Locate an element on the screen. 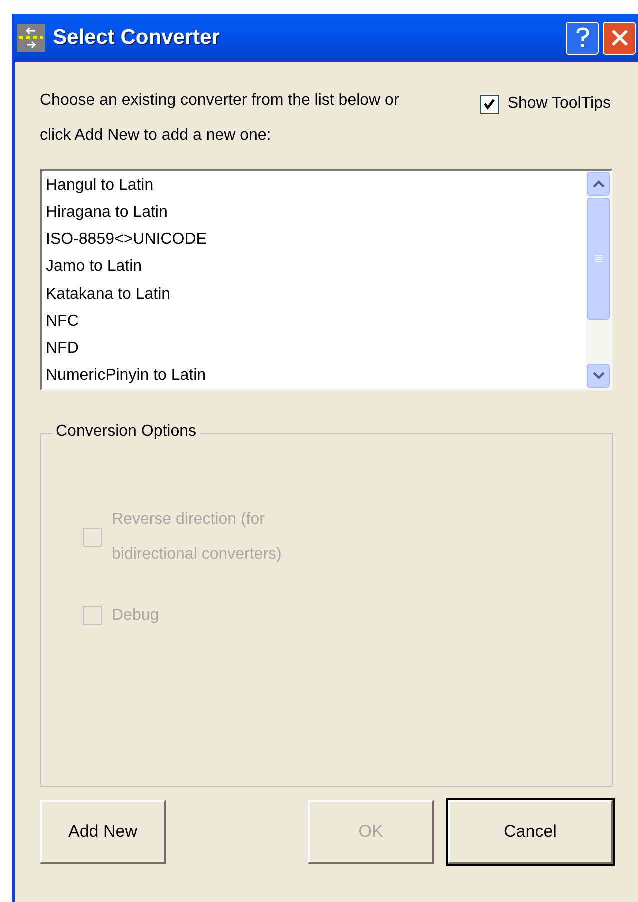 This screenshot has width=638, height=902. converter-arrows-icon is located at coordinates (31, 38).